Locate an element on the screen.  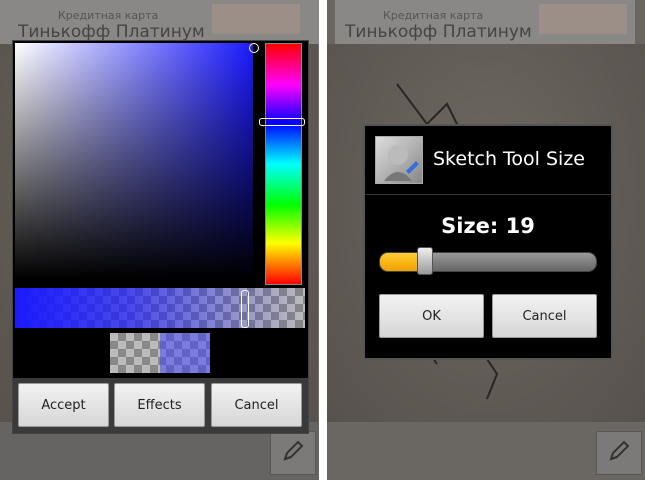
alpha-slider is located at coordinates (160, 308).